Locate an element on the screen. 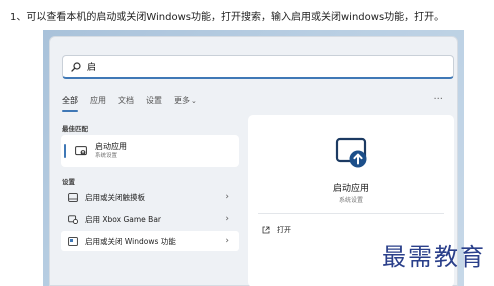  setting-touchpad: 启用或关闭触摸板 › is located at coordinates (150, 197).